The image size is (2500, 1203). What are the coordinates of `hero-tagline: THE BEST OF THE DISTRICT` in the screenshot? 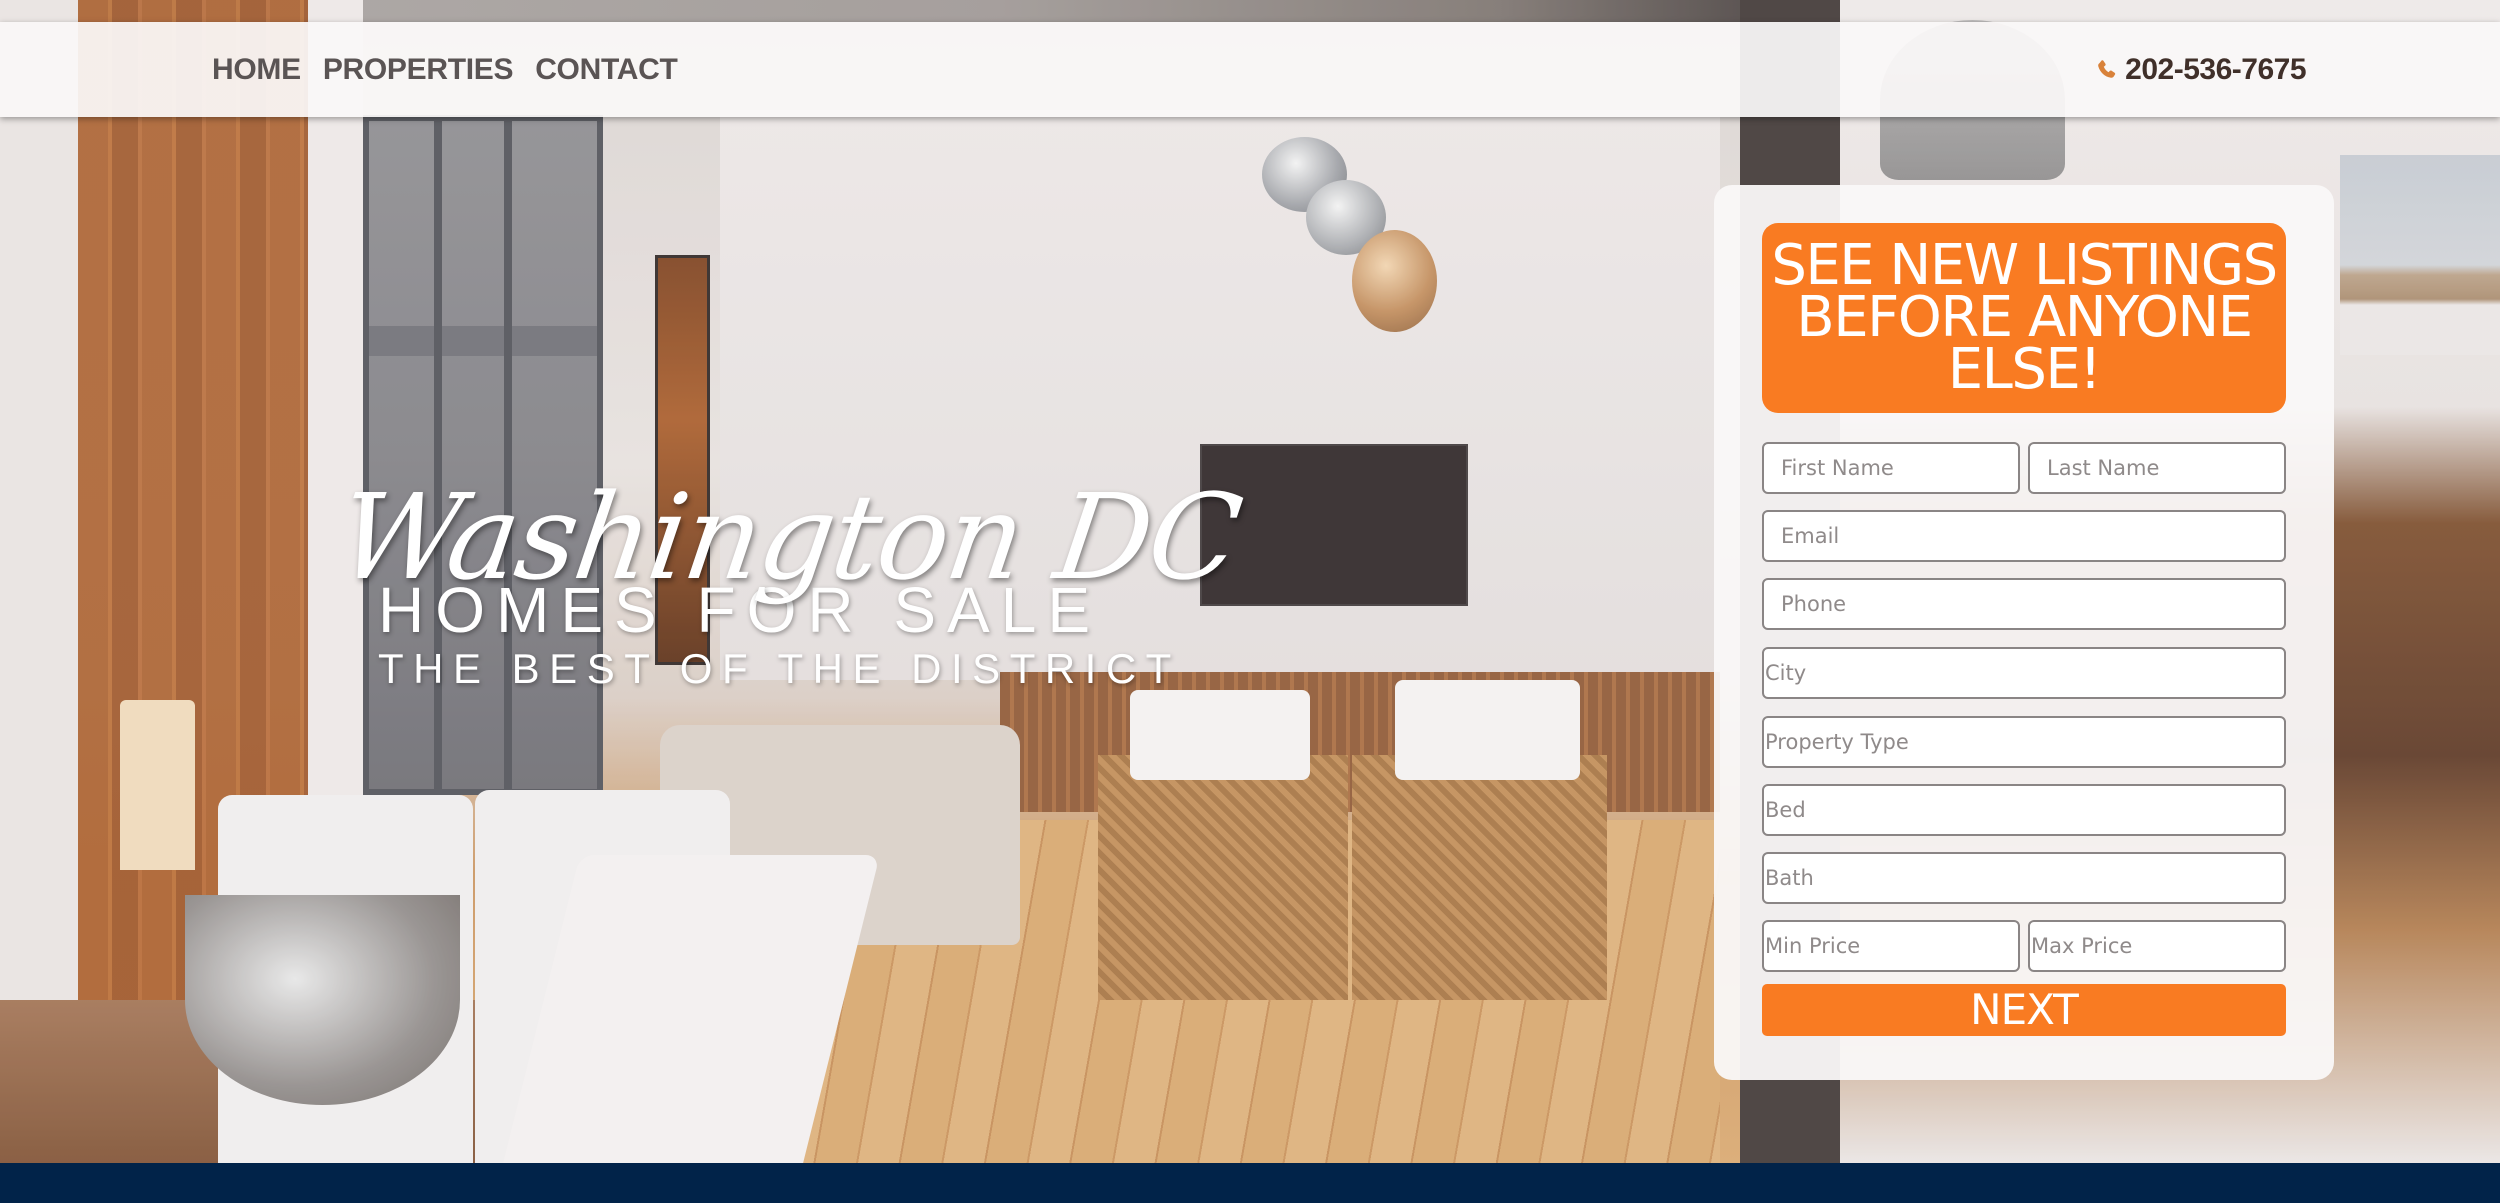 It's located at (779, 668).